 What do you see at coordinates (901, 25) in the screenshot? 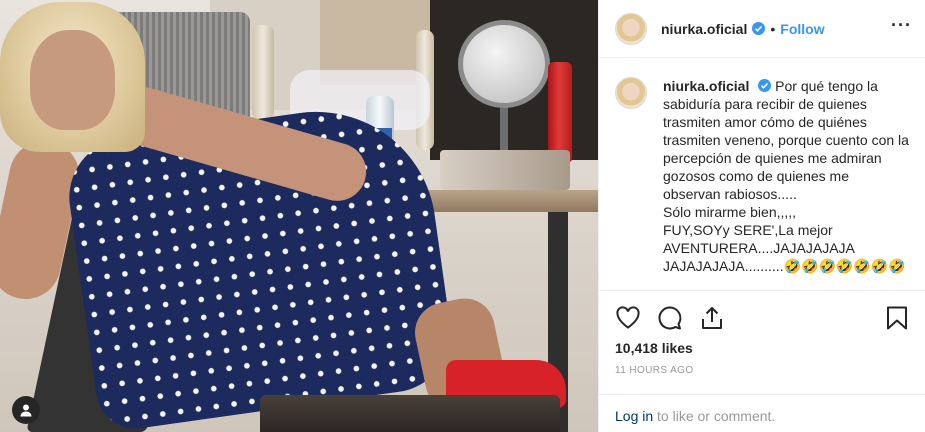
I see `more-options-button: ···` at bounding box center [901, 25].